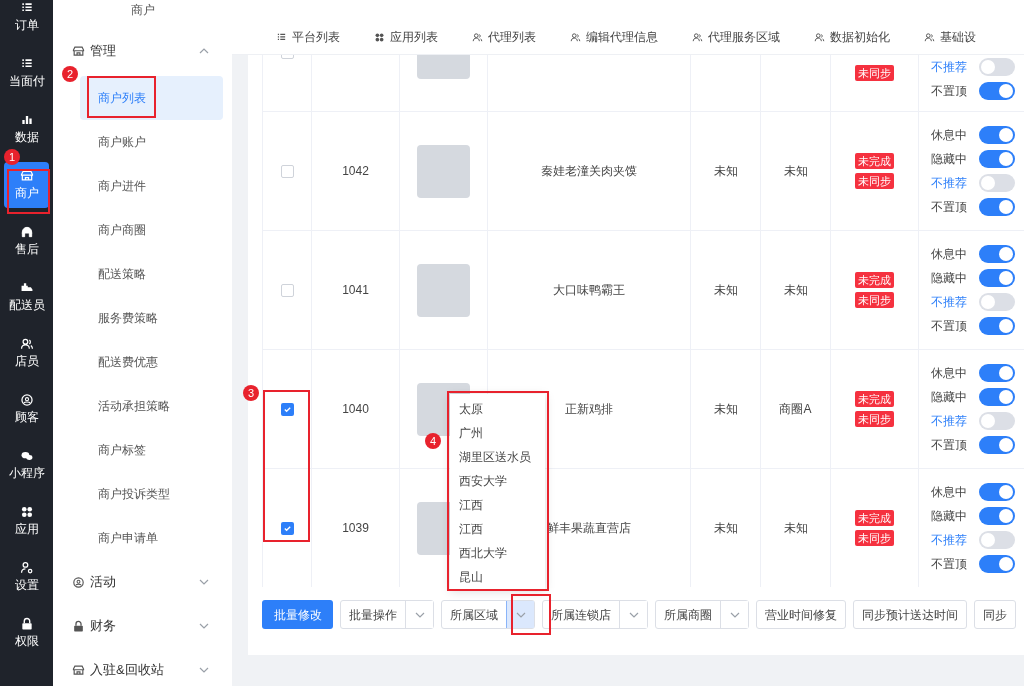 The height and width of the screenshot is (686, 1024). Describe the element at coordinates (26, 73) in the screenshot. I see `nav-rail-item: 当面付` at that location.